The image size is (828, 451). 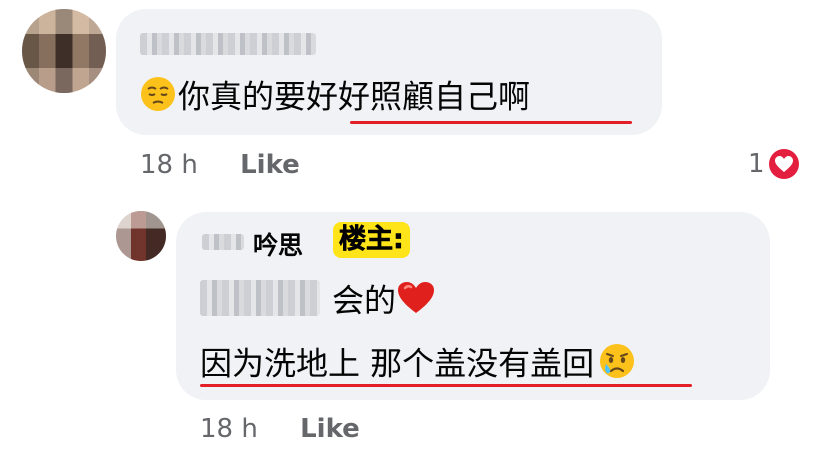 What do you see at coordinates (491, 122) in the screenshot?
I see `comment-text-underline` at bounding box center [491, 122].